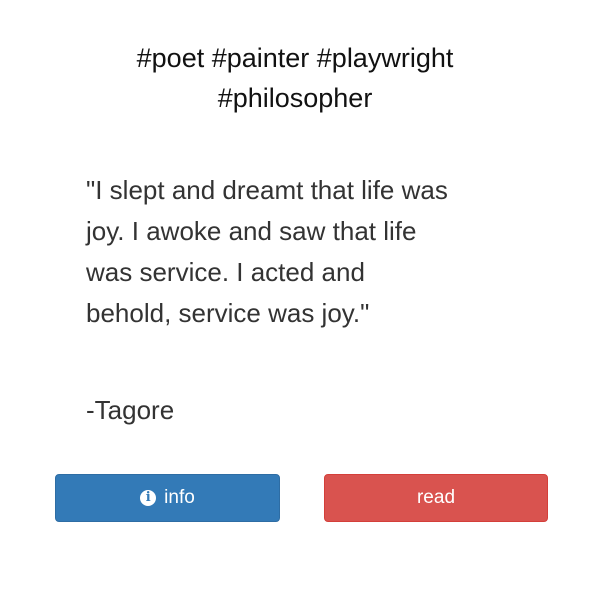 This screenshot has height=590, width=590. I want to click on hashtags-line-1: #poet #painter #playwright, so click(295, 58).